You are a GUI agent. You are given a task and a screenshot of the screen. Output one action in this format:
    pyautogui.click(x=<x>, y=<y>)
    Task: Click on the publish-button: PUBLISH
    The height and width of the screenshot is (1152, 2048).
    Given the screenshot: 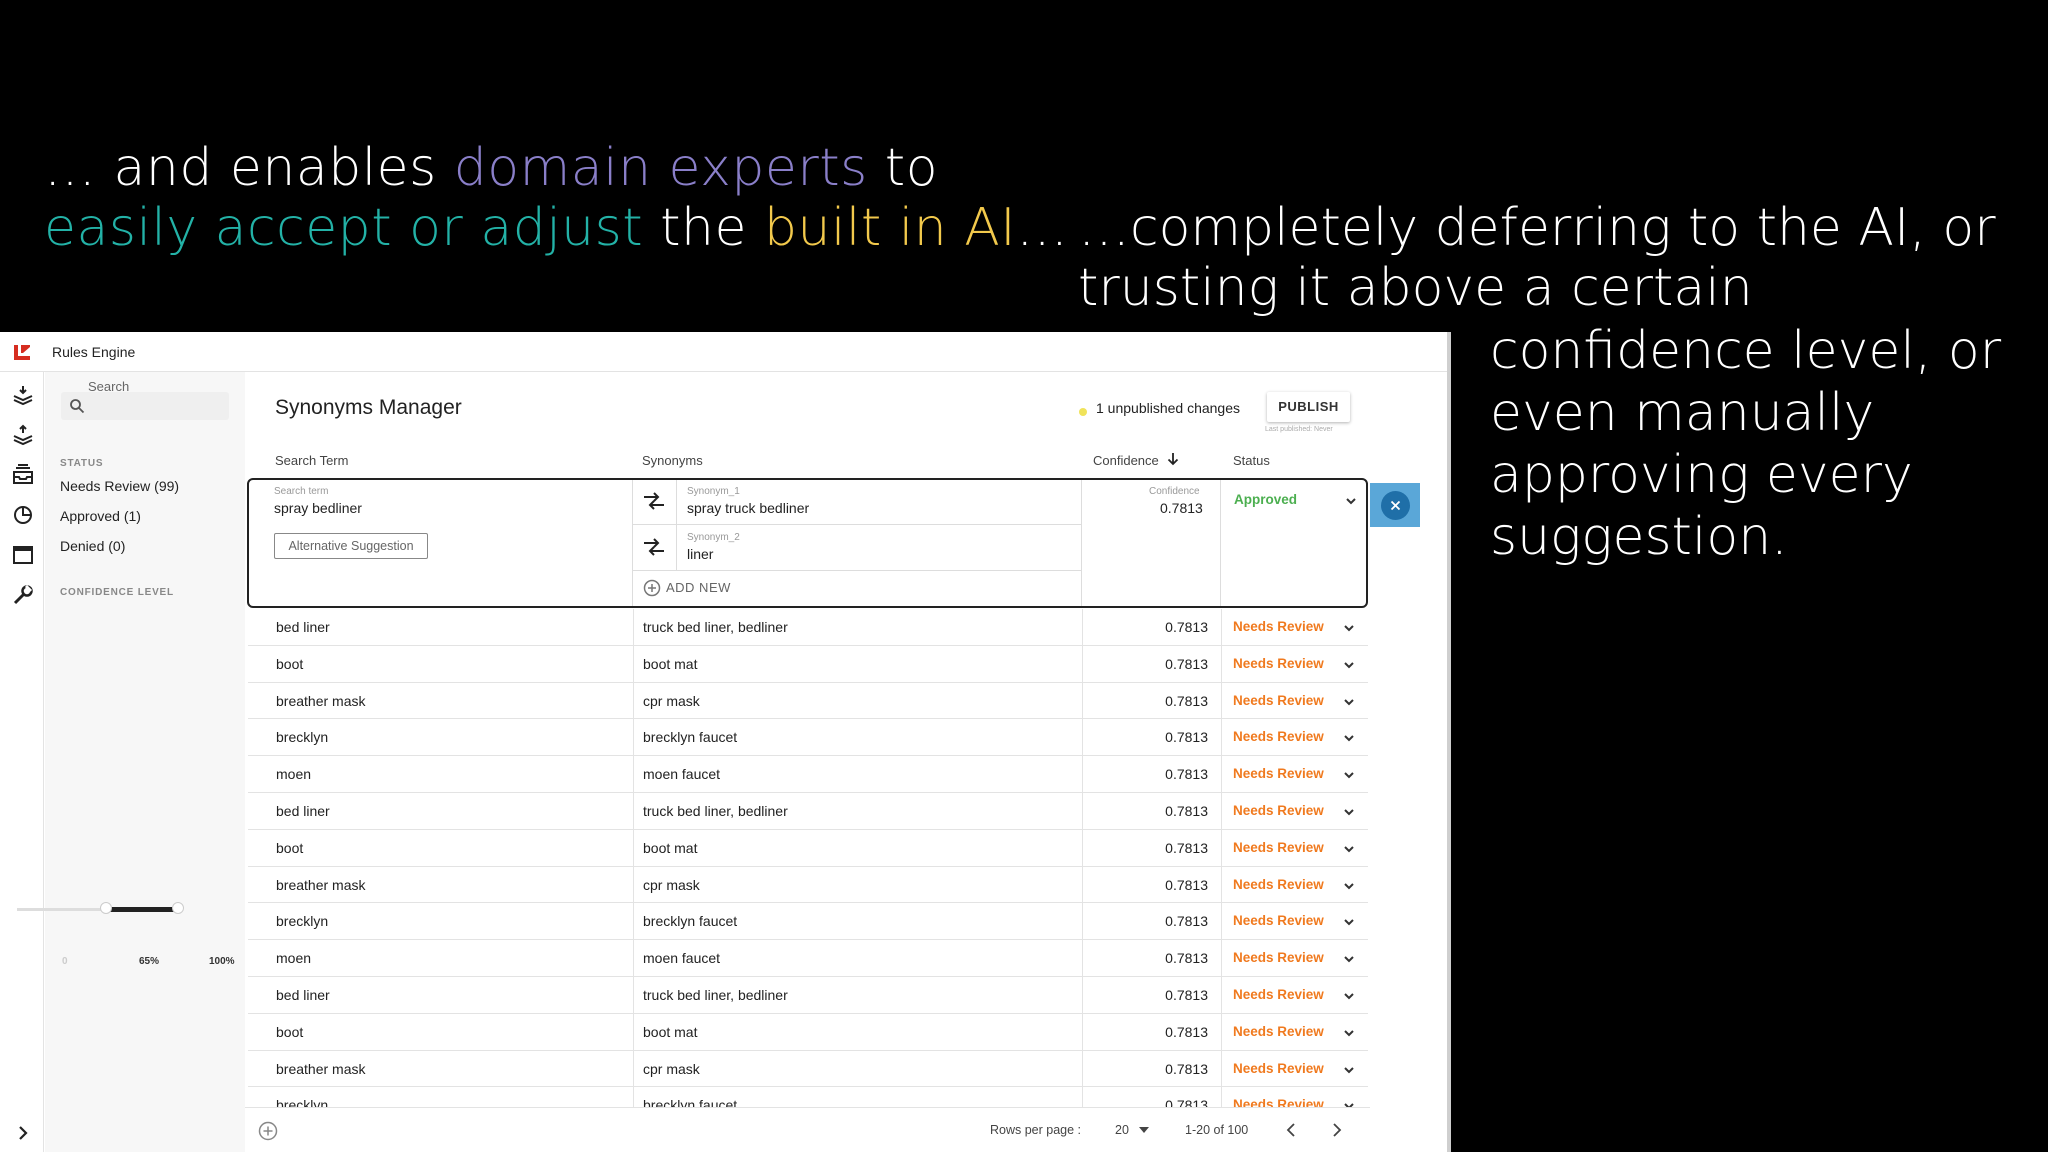 What is the action you would take?
    pyautogui.click(x=1308, y=407)
    